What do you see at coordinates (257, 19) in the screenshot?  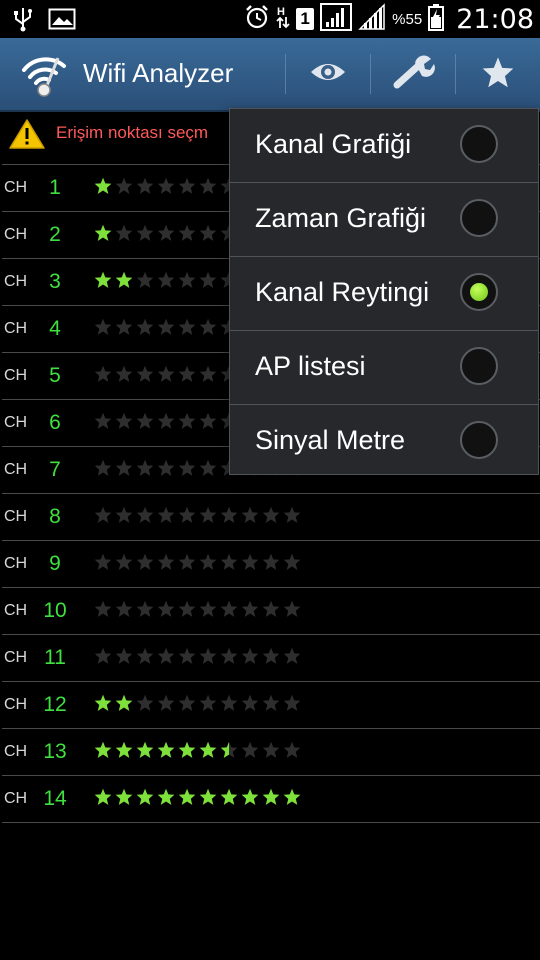 I see `alarm-icon` at bounding box center [257, 19].